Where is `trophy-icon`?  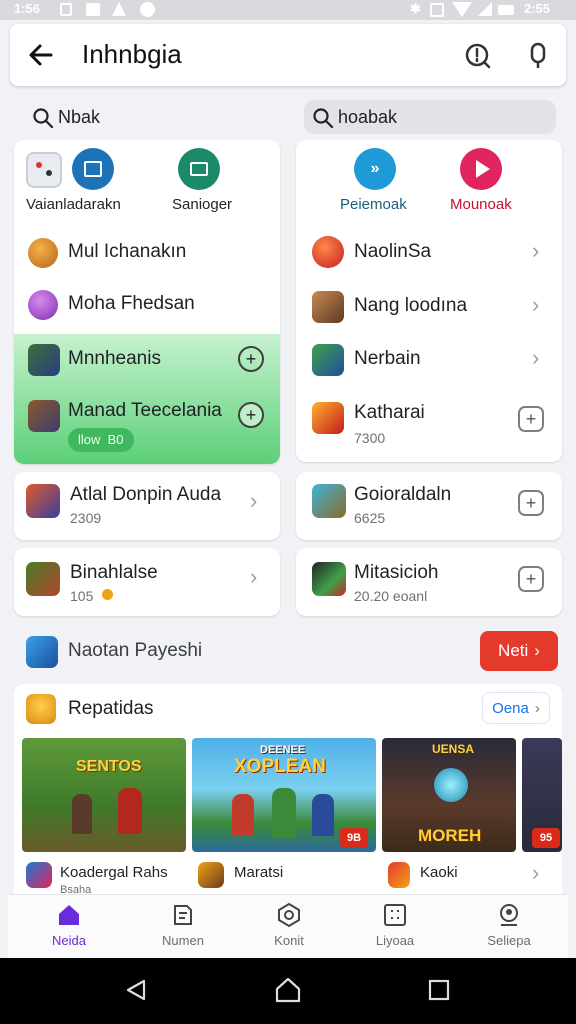 trophy-icon is located at coordinates (41, 709).